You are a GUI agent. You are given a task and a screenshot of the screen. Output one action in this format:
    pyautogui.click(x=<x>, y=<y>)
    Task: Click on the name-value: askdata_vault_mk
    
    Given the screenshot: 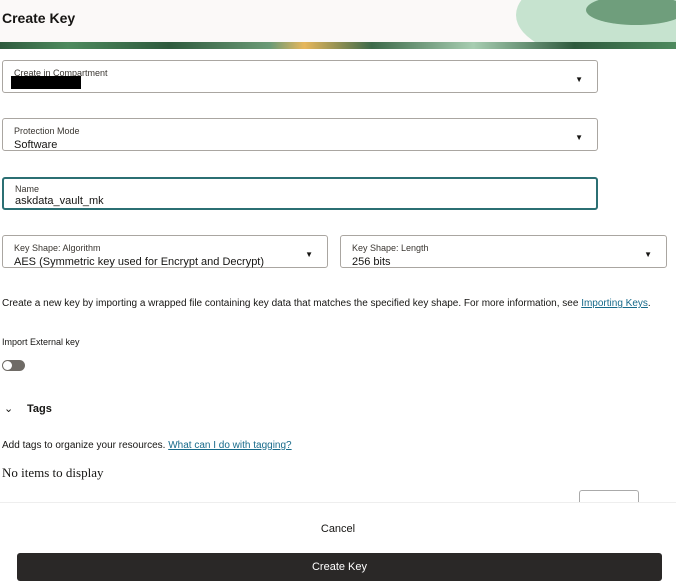 What is the action you would take?
    pyautogui.click(x=59, y=201)
    